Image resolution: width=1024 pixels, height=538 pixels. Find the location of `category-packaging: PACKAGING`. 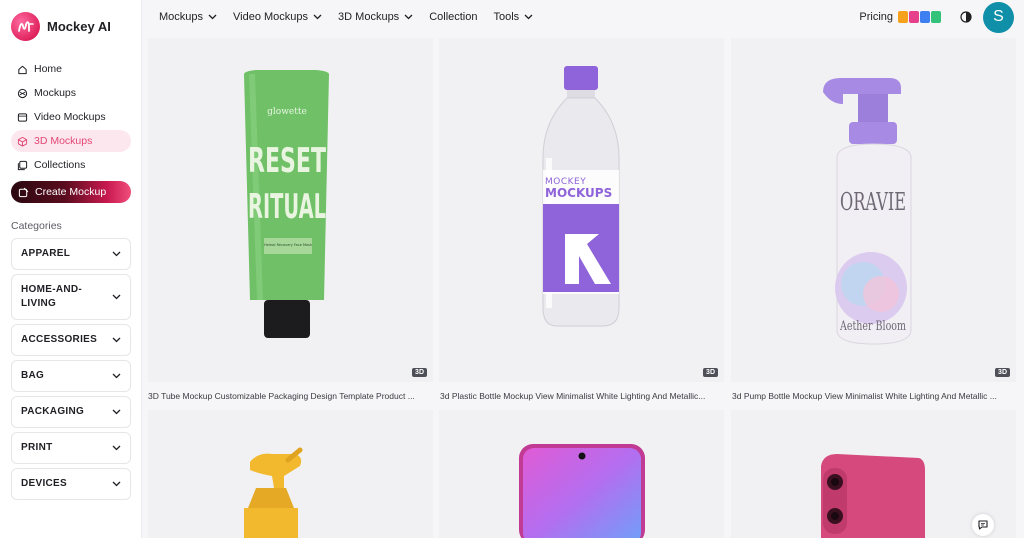

category-packaging: PACKAGING is located at coordinates (71, 412).